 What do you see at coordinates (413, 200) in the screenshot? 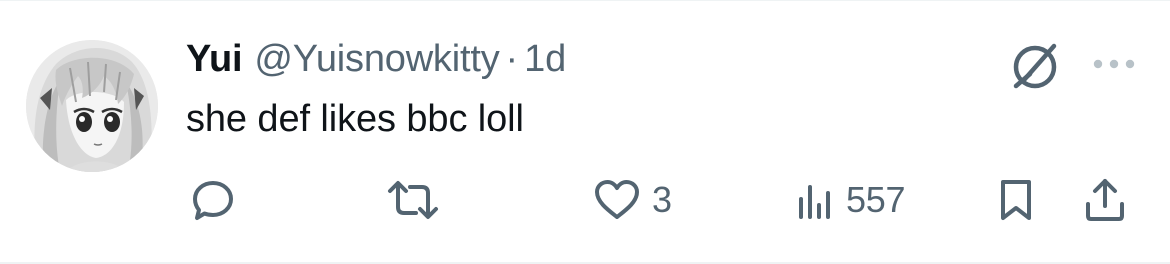
I see `retweet-icon` at bounding box center [413, 200].